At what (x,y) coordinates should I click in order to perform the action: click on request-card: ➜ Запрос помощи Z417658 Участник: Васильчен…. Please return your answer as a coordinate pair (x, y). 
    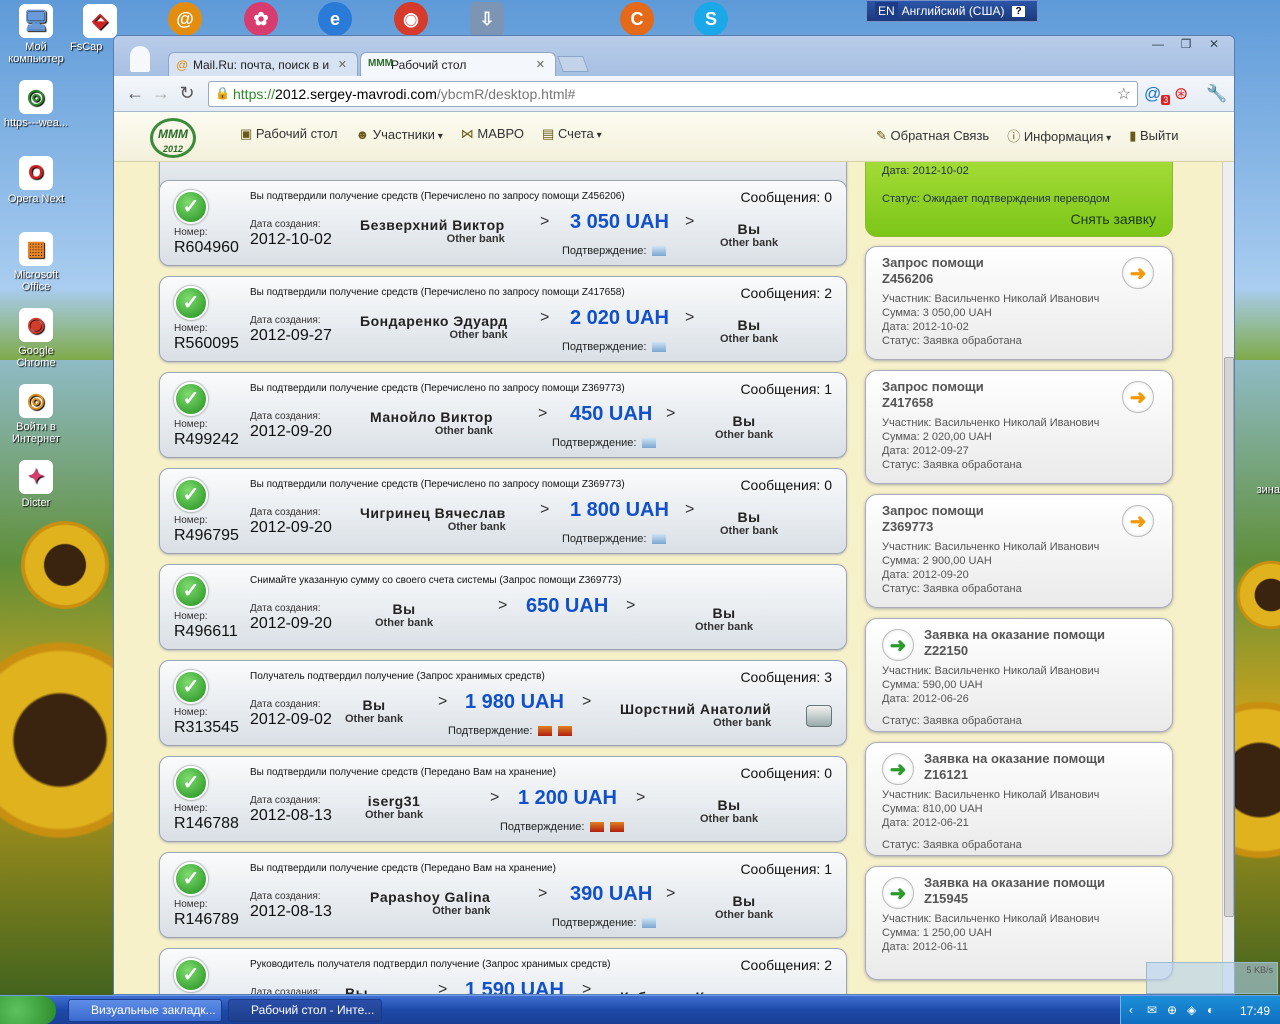
    Looking at the image, I should click on (1019, 427).